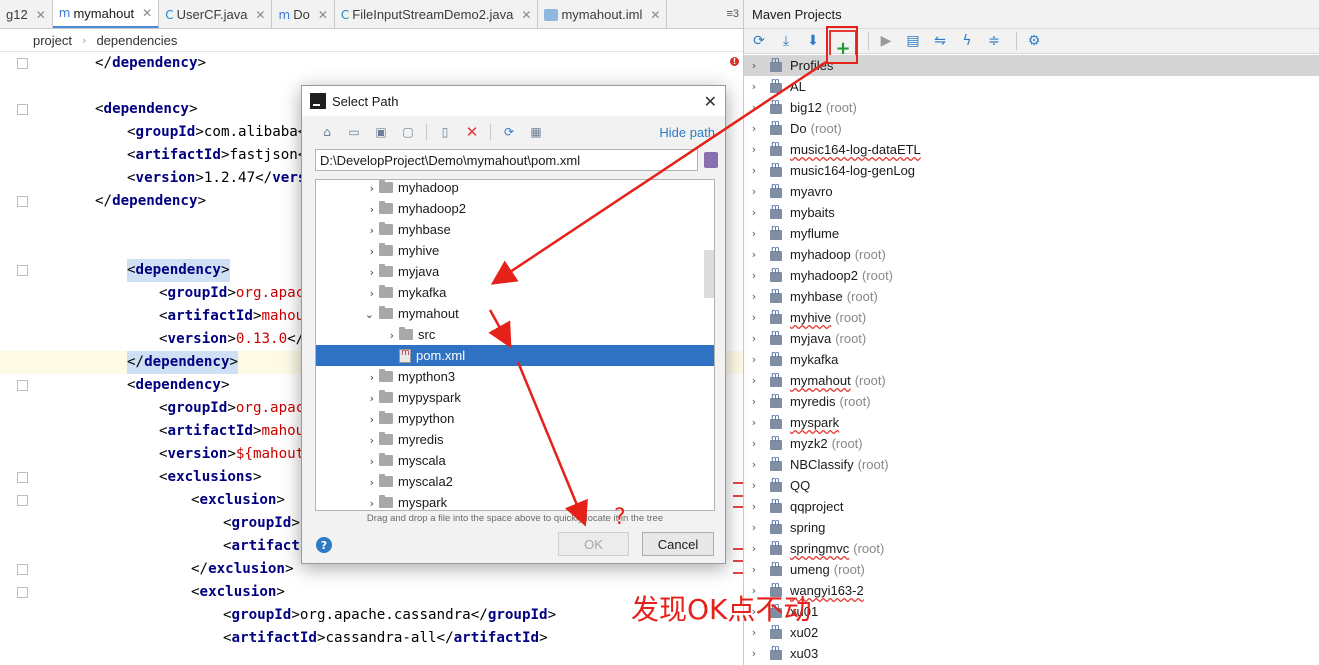 The height and width of the screenshot is (665, 1319). I want to click on tree-item-folder: ⌄ mymahout, so click(515, 313).